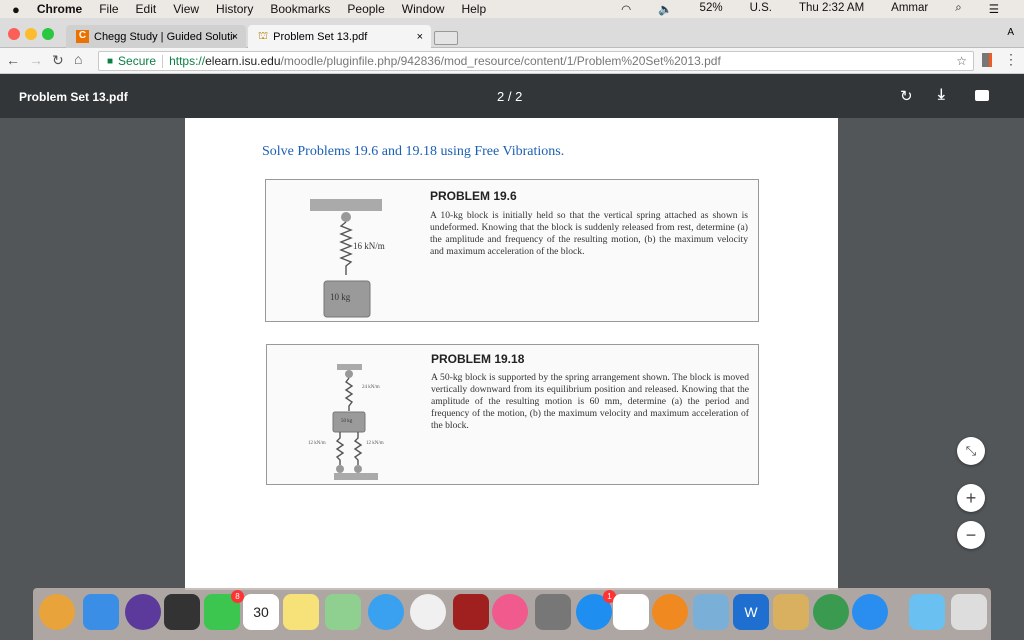 The height and width of the screenshot is (640, 1024). What do you see at coordinates (982, 95) in the screenshot?
I see `print-icon` at bounding box center [982, 95].